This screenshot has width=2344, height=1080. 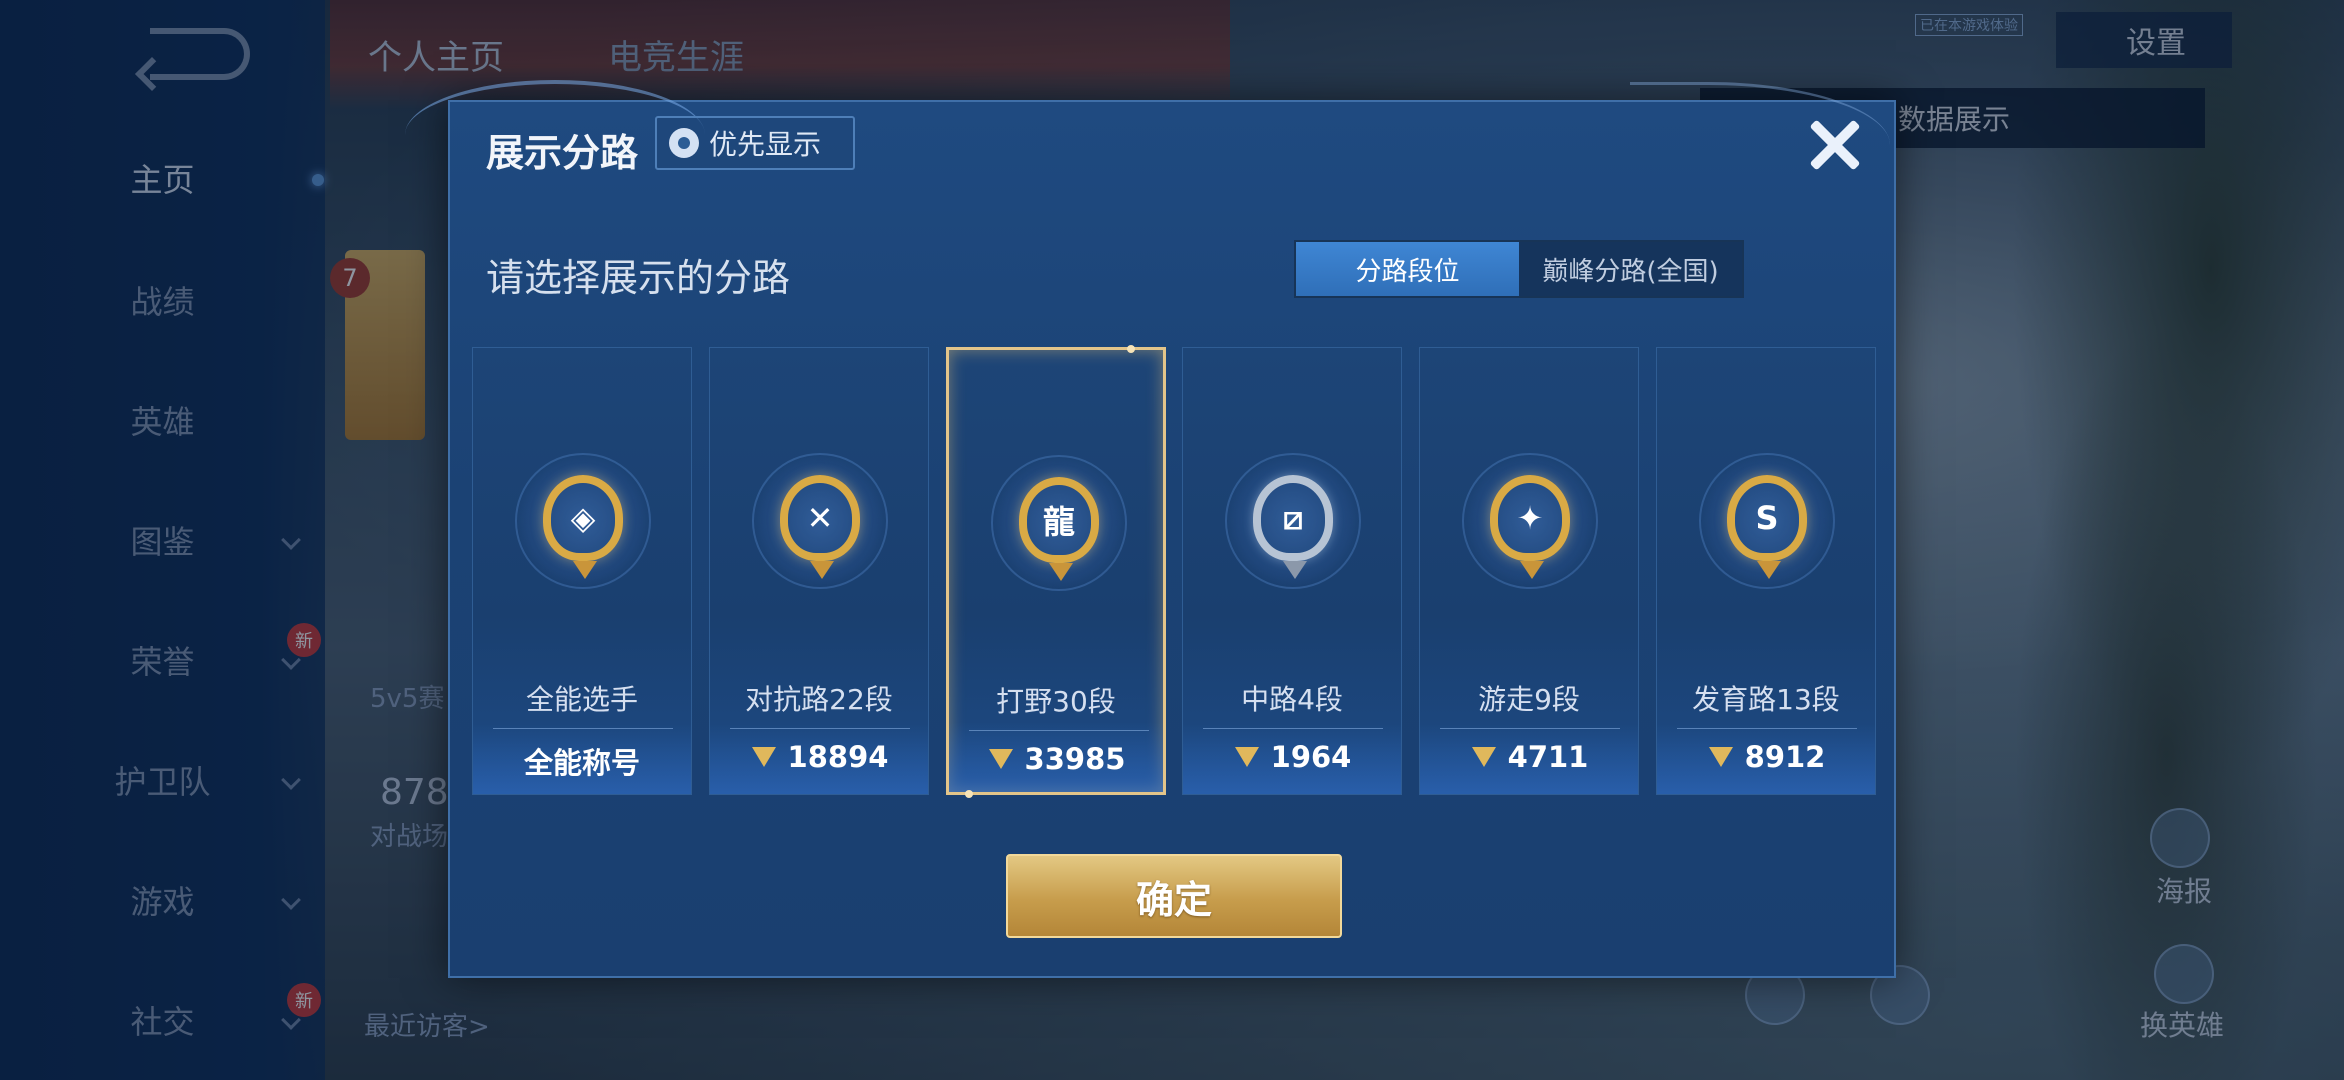 I want to click on lane-card-value: 4711, so click(x=1529, y=757).